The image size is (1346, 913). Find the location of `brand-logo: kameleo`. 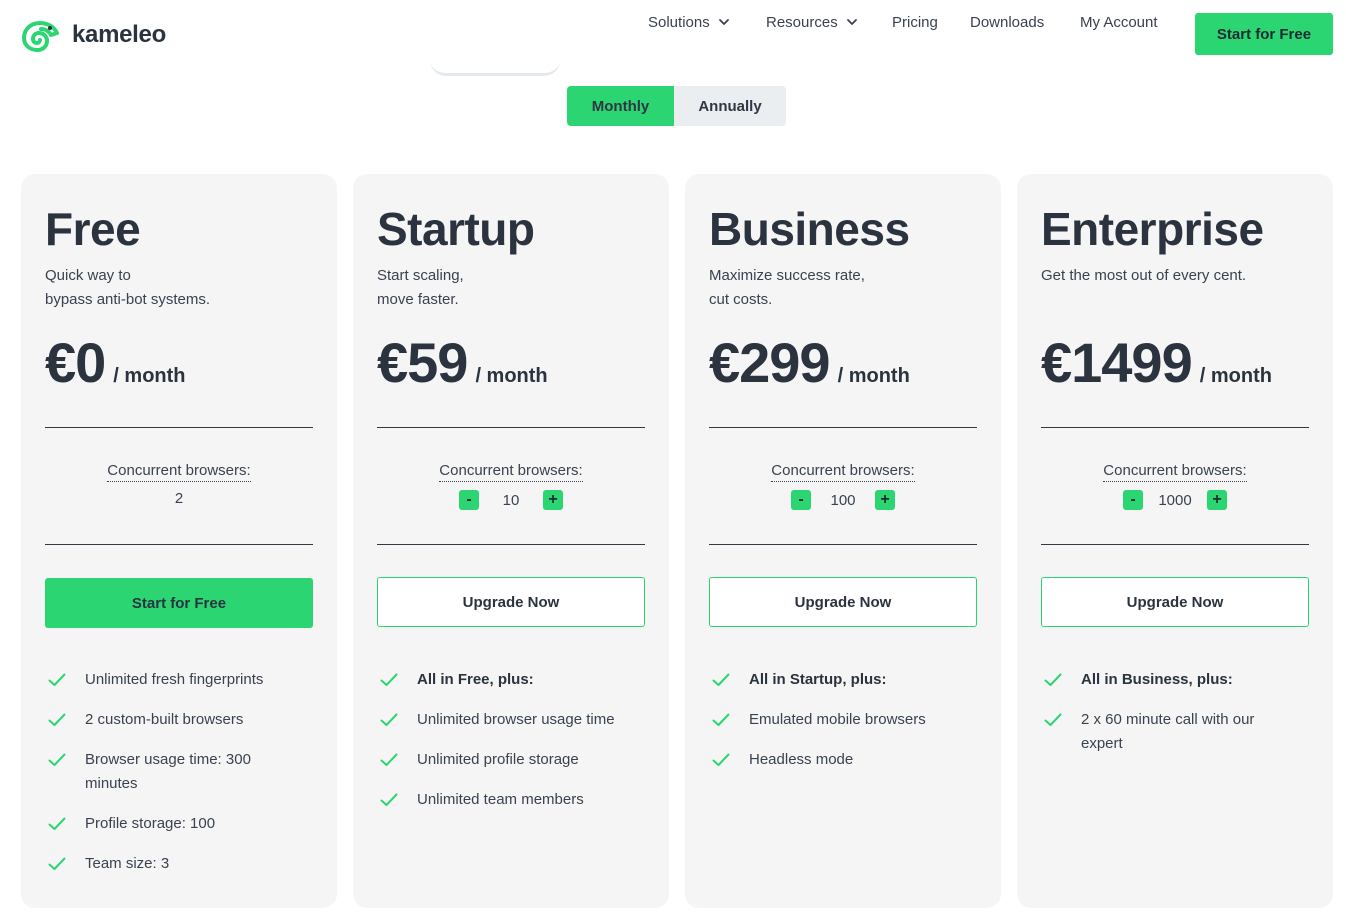

brand-logo: kameleo is located at coordinates (93, 35).